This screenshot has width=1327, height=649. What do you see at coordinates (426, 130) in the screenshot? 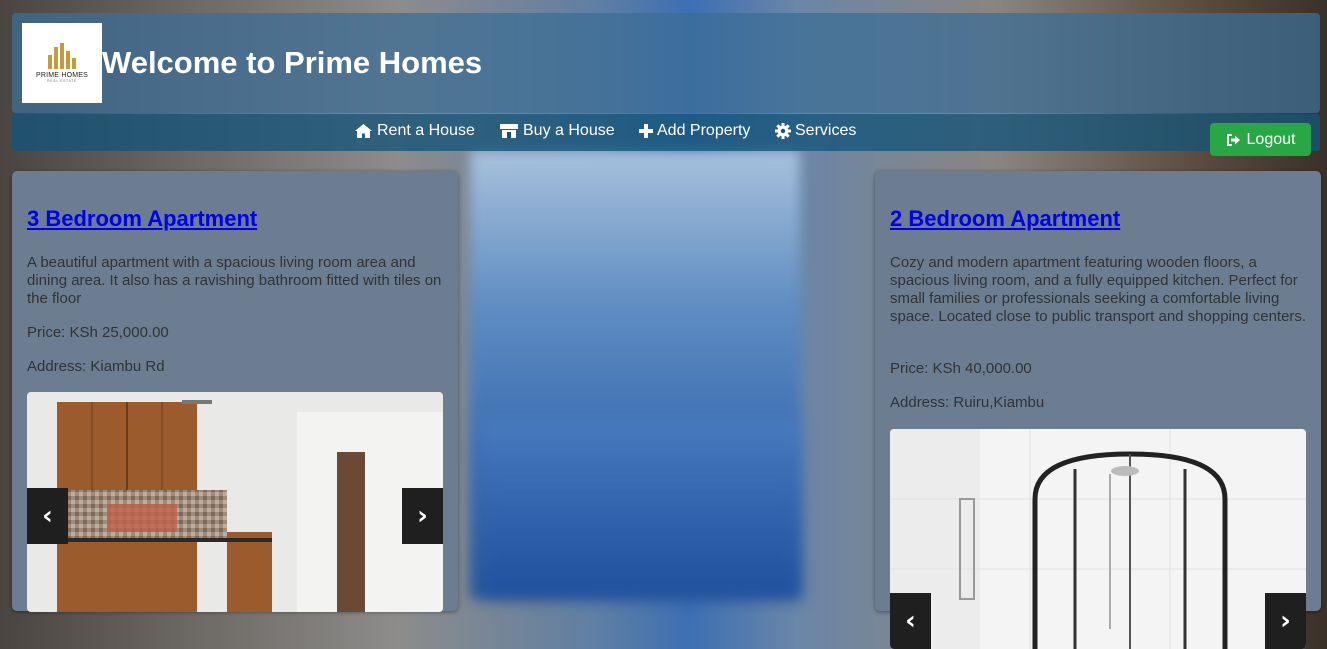
I see `nav-label: Rent a House` at bounding box center [426, 130].